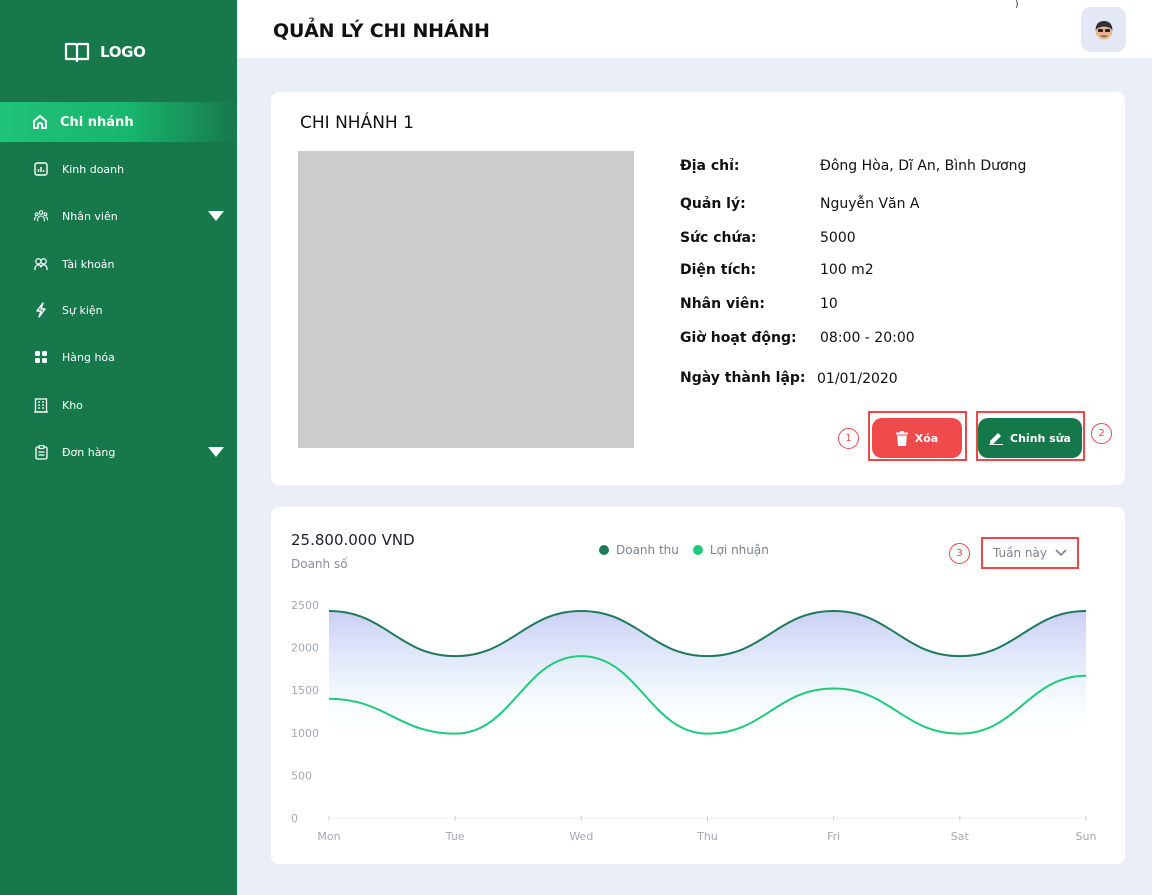 The height and width of the screenshot is (895, 1152). Describe the element at coordinates (118, 452) in the screenshot. I see `sidebar-item-don-hang: Đơn hàng` at that location.